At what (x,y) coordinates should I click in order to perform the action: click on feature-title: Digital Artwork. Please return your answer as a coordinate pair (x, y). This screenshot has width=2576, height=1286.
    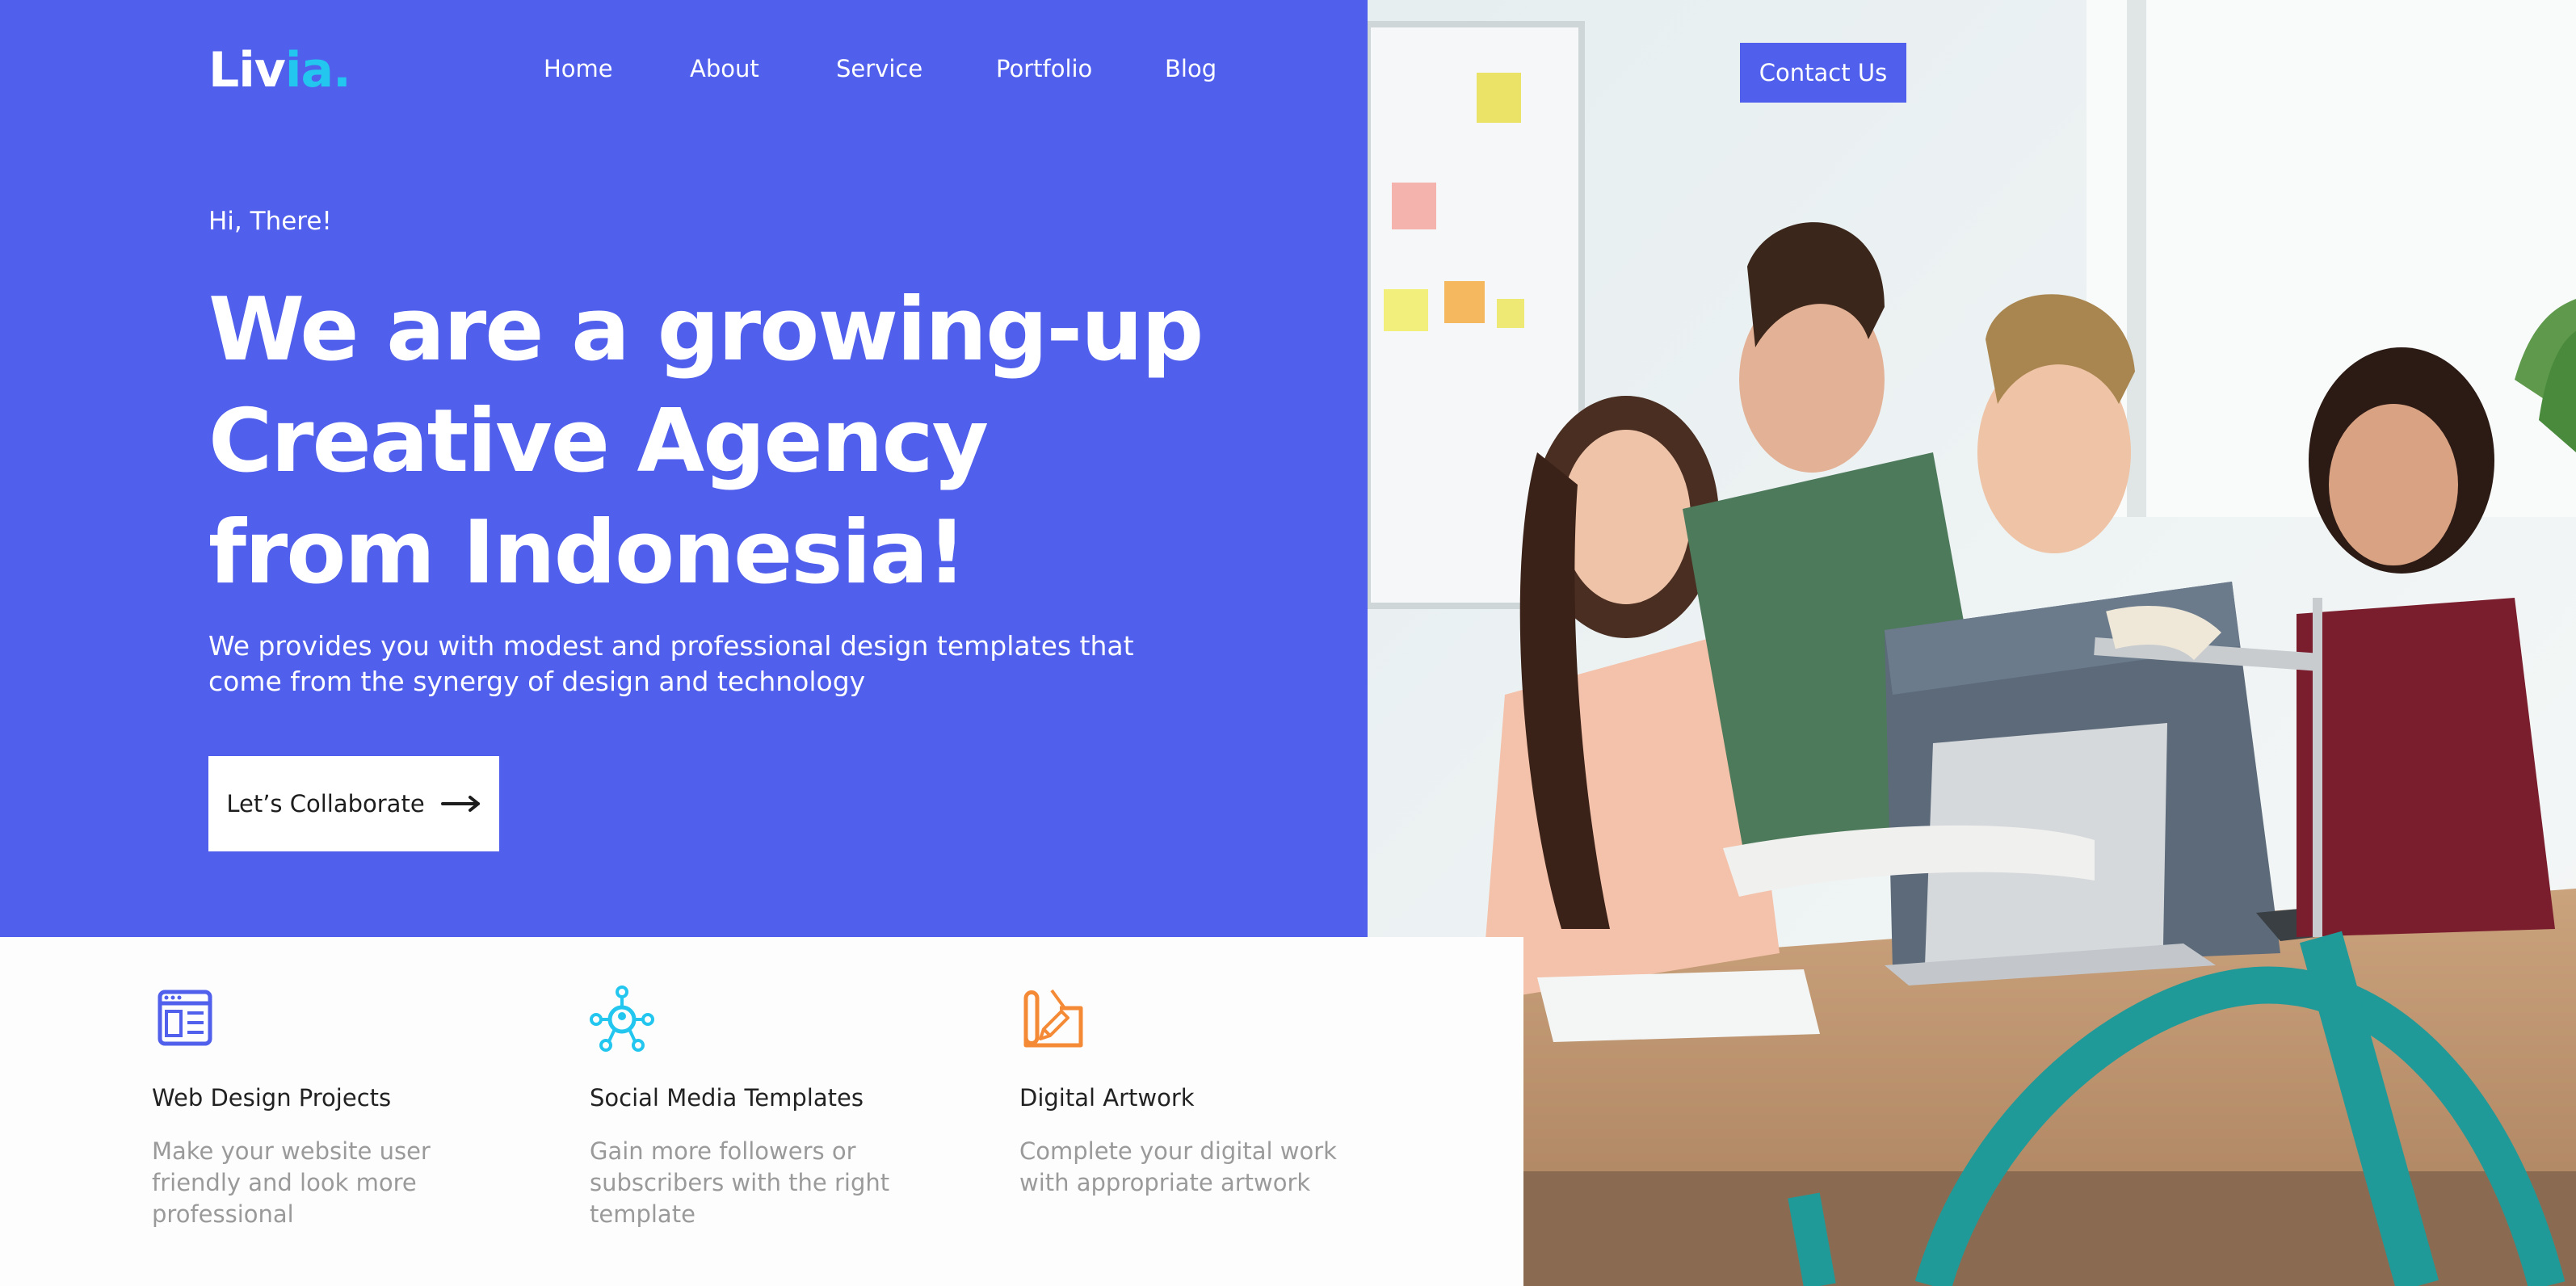
    Looking at the image, I should click on (1107, 1098).